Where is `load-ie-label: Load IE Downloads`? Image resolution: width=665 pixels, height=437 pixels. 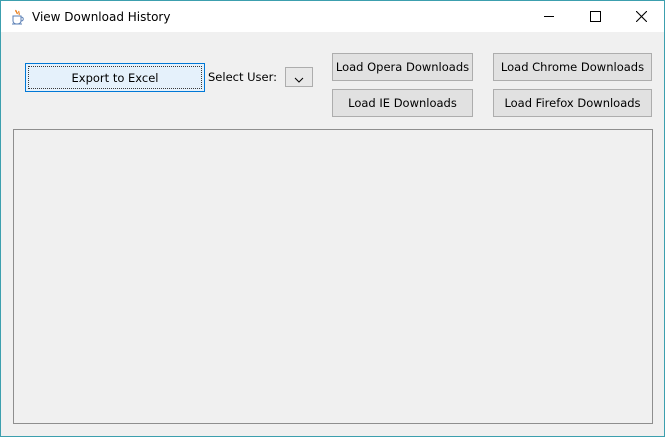
load-ie-label: Load IE Downloads is located at coordinates (402, 103).